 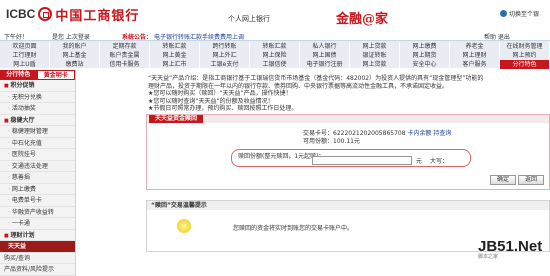 I want to click on sidebar-item: 慈善捐, so click(x=37, y=178).